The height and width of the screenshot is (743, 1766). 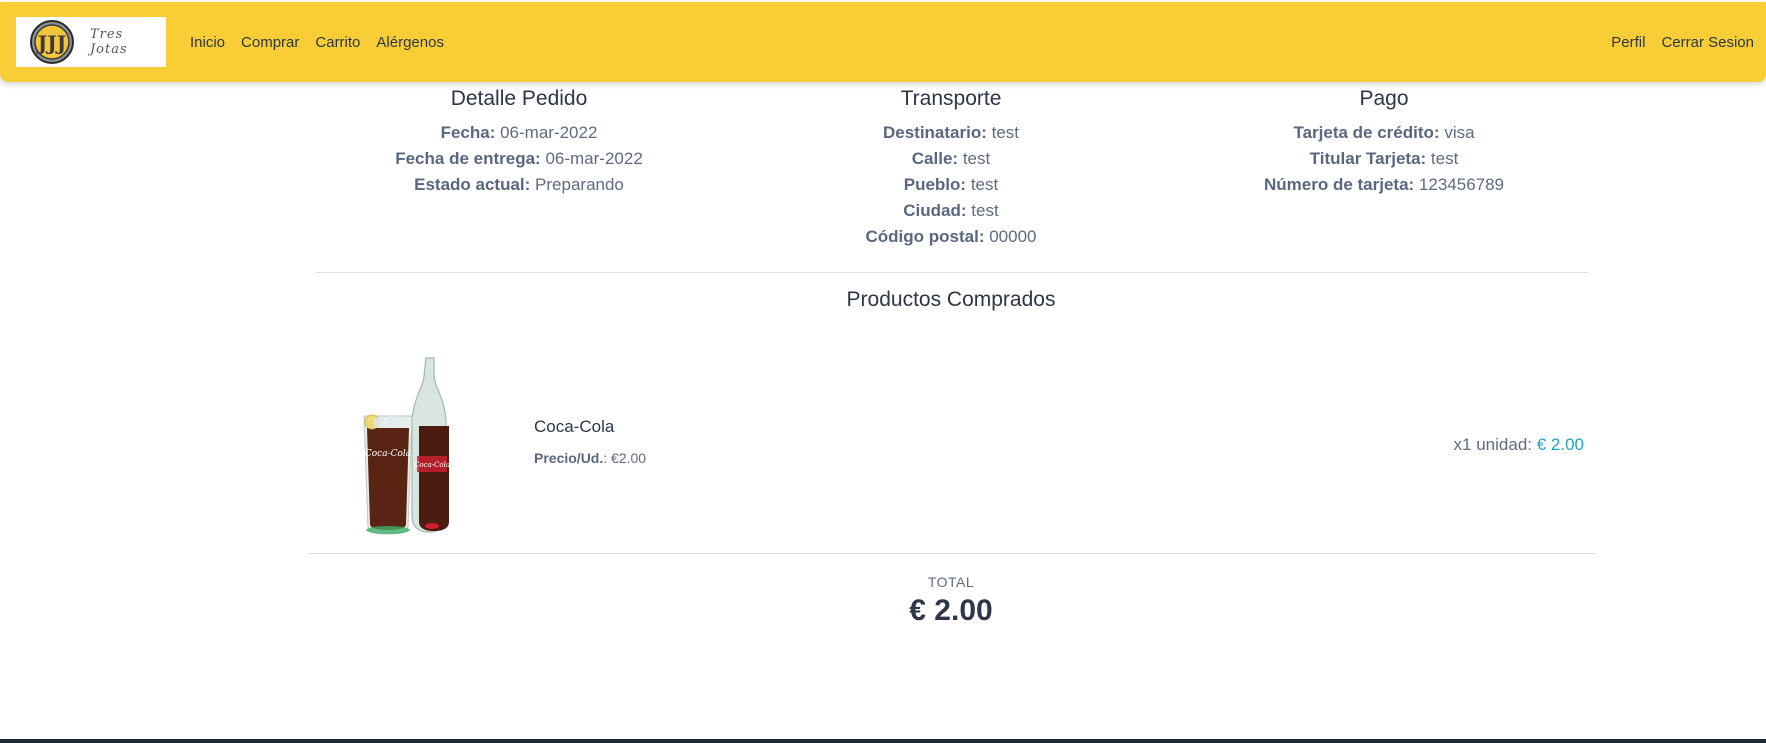 I want to click on titular-label: Titular Tarjeta:, so click(x=1368, y=158).